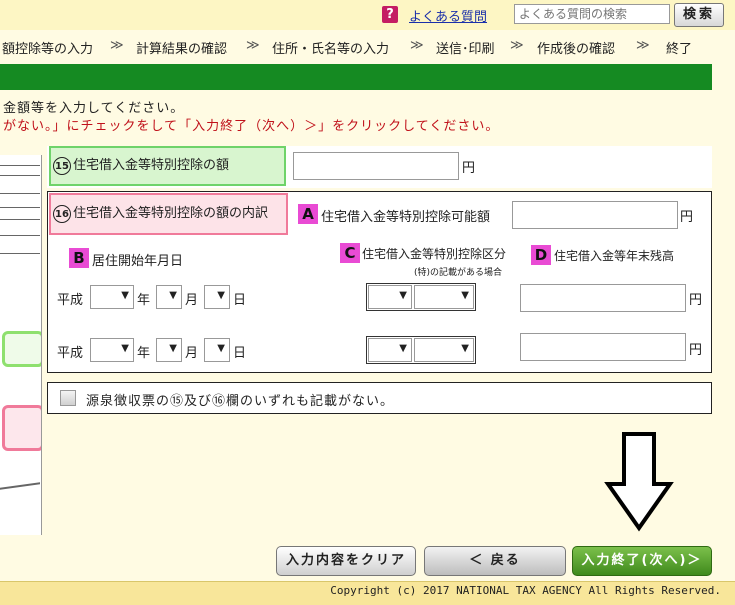 This screenshot has width=735, height=605. Describe the element at coordinates (171, 213) in the screenshot. I see `field-16-label-text: 住宅借入金等特別控除の額の内訳` at that location.